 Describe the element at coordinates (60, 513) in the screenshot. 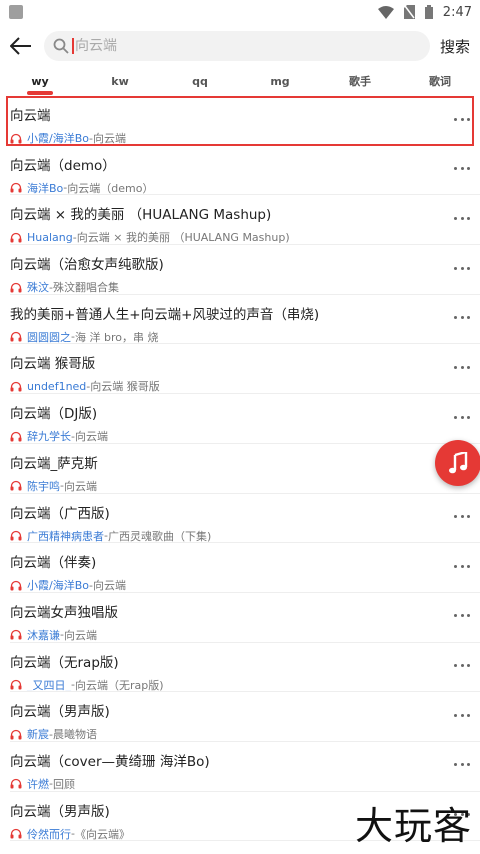

I see `song-title: 向云端（广西版)` at that location.